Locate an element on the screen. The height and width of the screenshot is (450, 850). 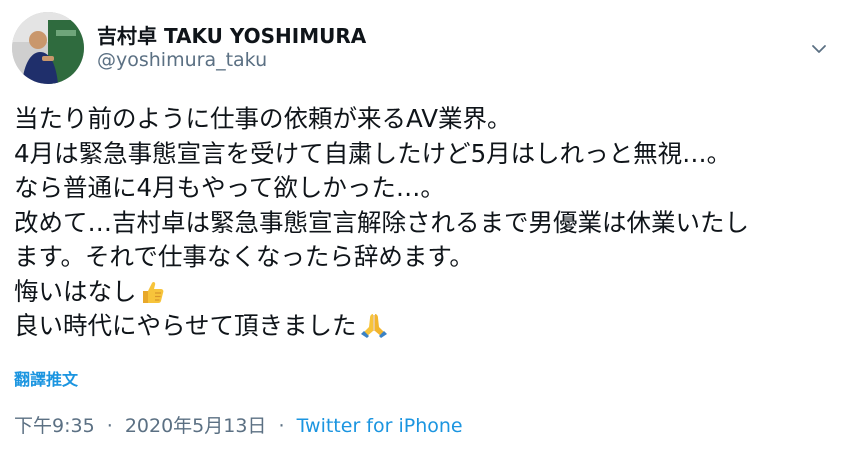
tweet-line: ます。それで仕事なくなったら辞めます。 is located at coordinates (244, 256).